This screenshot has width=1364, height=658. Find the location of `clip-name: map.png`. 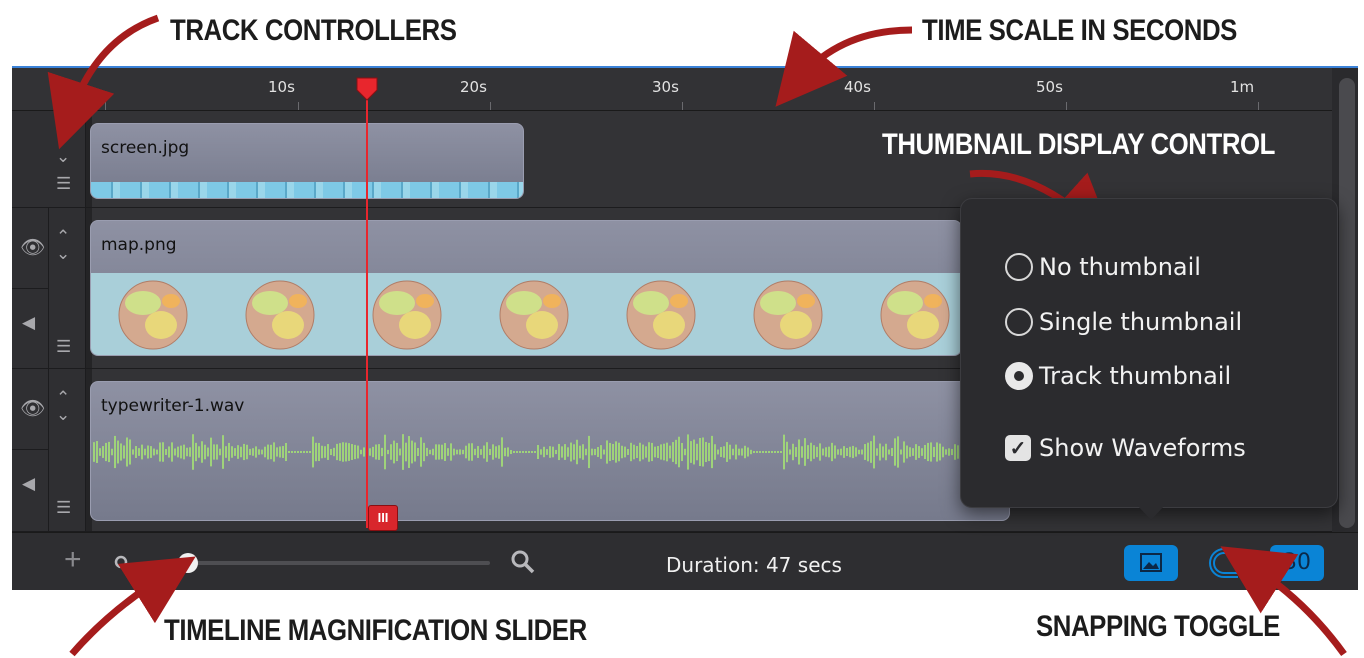

clip-name: map.png is located at coordinates (139, 245).